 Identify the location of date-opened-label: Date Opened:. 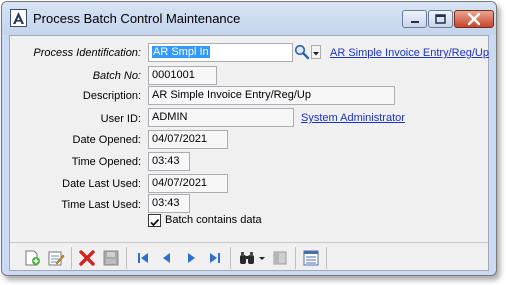
(107, 140).